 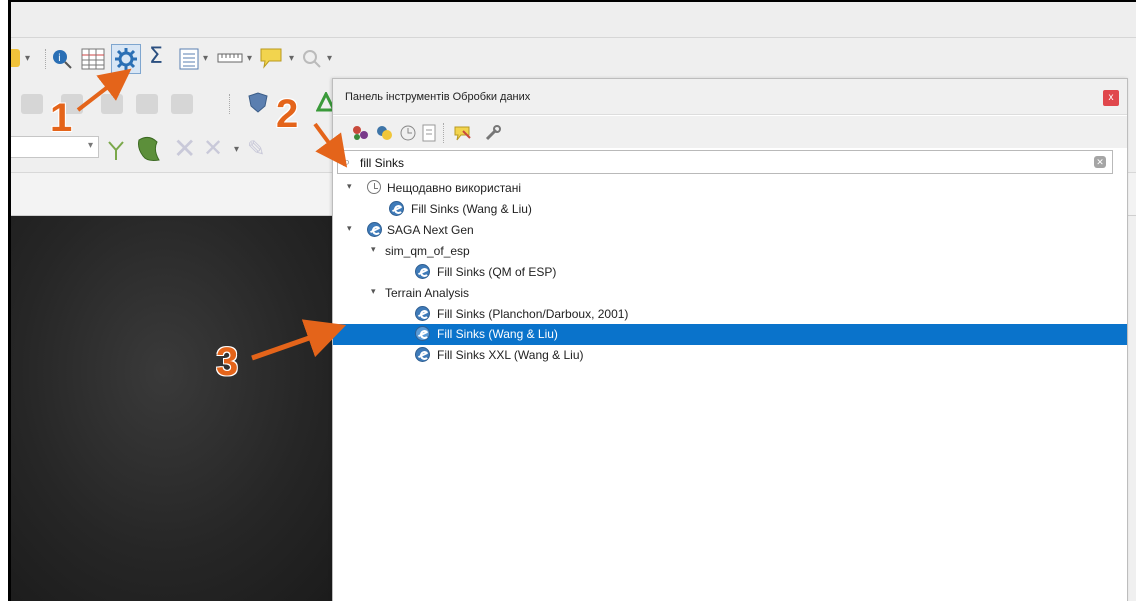 What do you see at coordinates (573, 60) in the screenshot?
I see `attributes-toolbar: ▾ i Σ ▾ ▾ ▾ ▾` at bounding box center [573, 60].